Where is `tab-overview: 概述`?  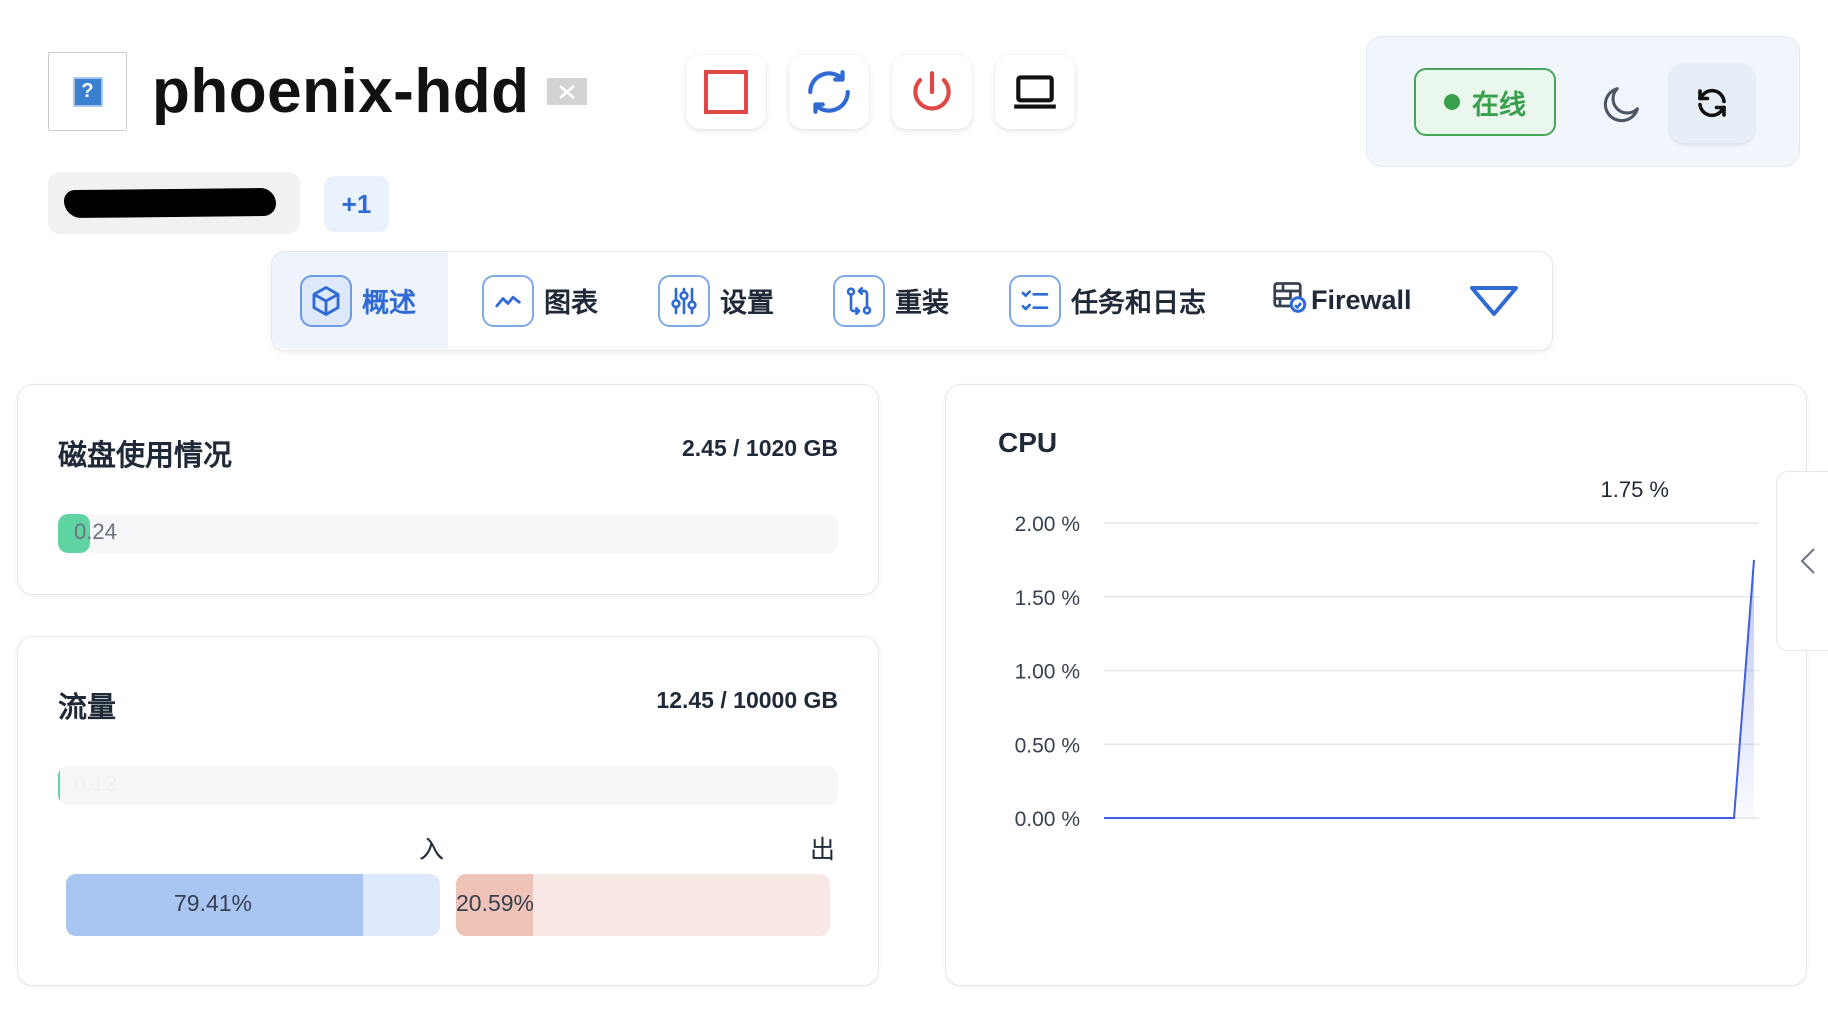 tab-overview: 概述 is located at coordinates (360, 300).